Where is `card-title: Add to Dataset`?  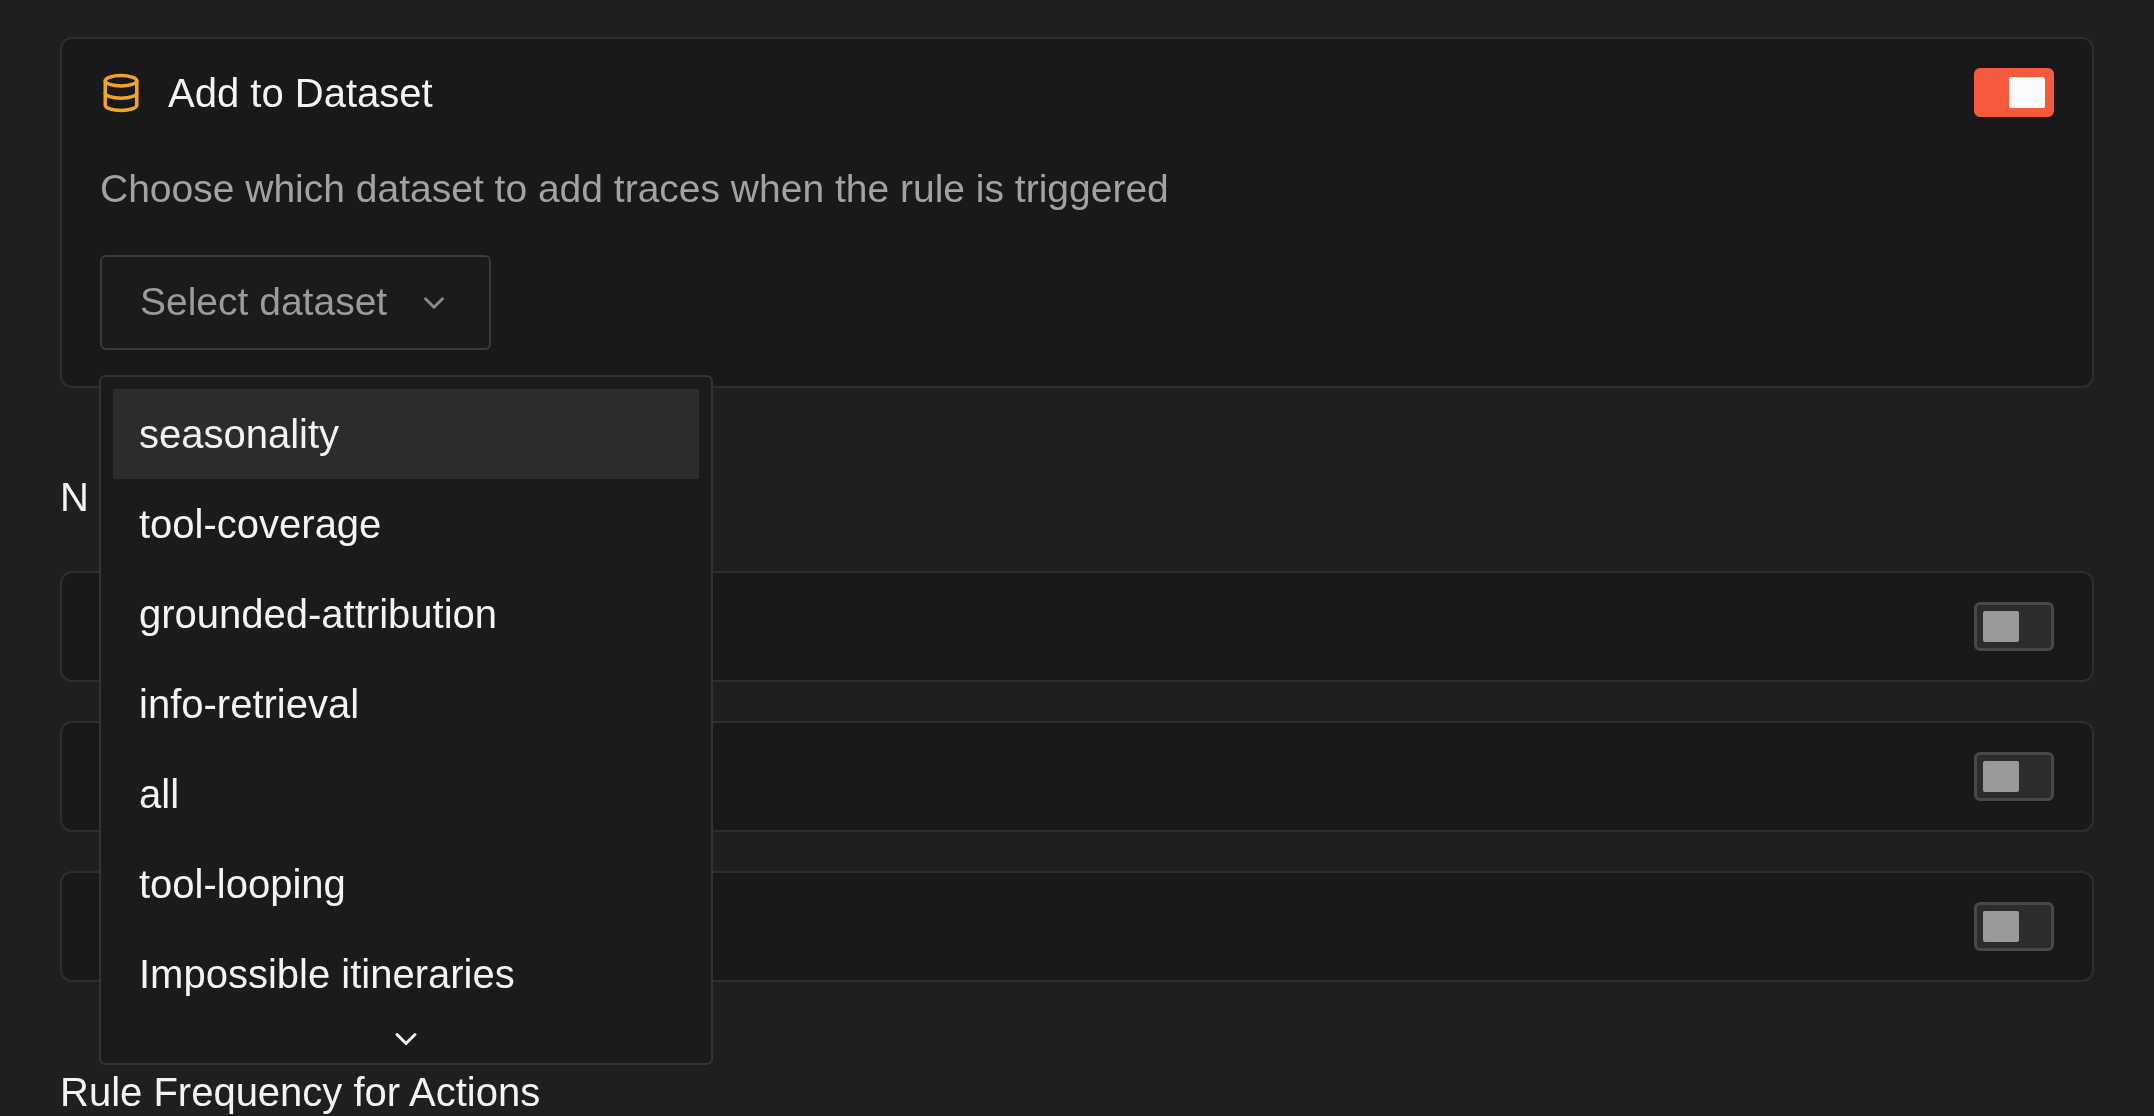
card-title: Add to Dataset is located at coordinates (300, 93).